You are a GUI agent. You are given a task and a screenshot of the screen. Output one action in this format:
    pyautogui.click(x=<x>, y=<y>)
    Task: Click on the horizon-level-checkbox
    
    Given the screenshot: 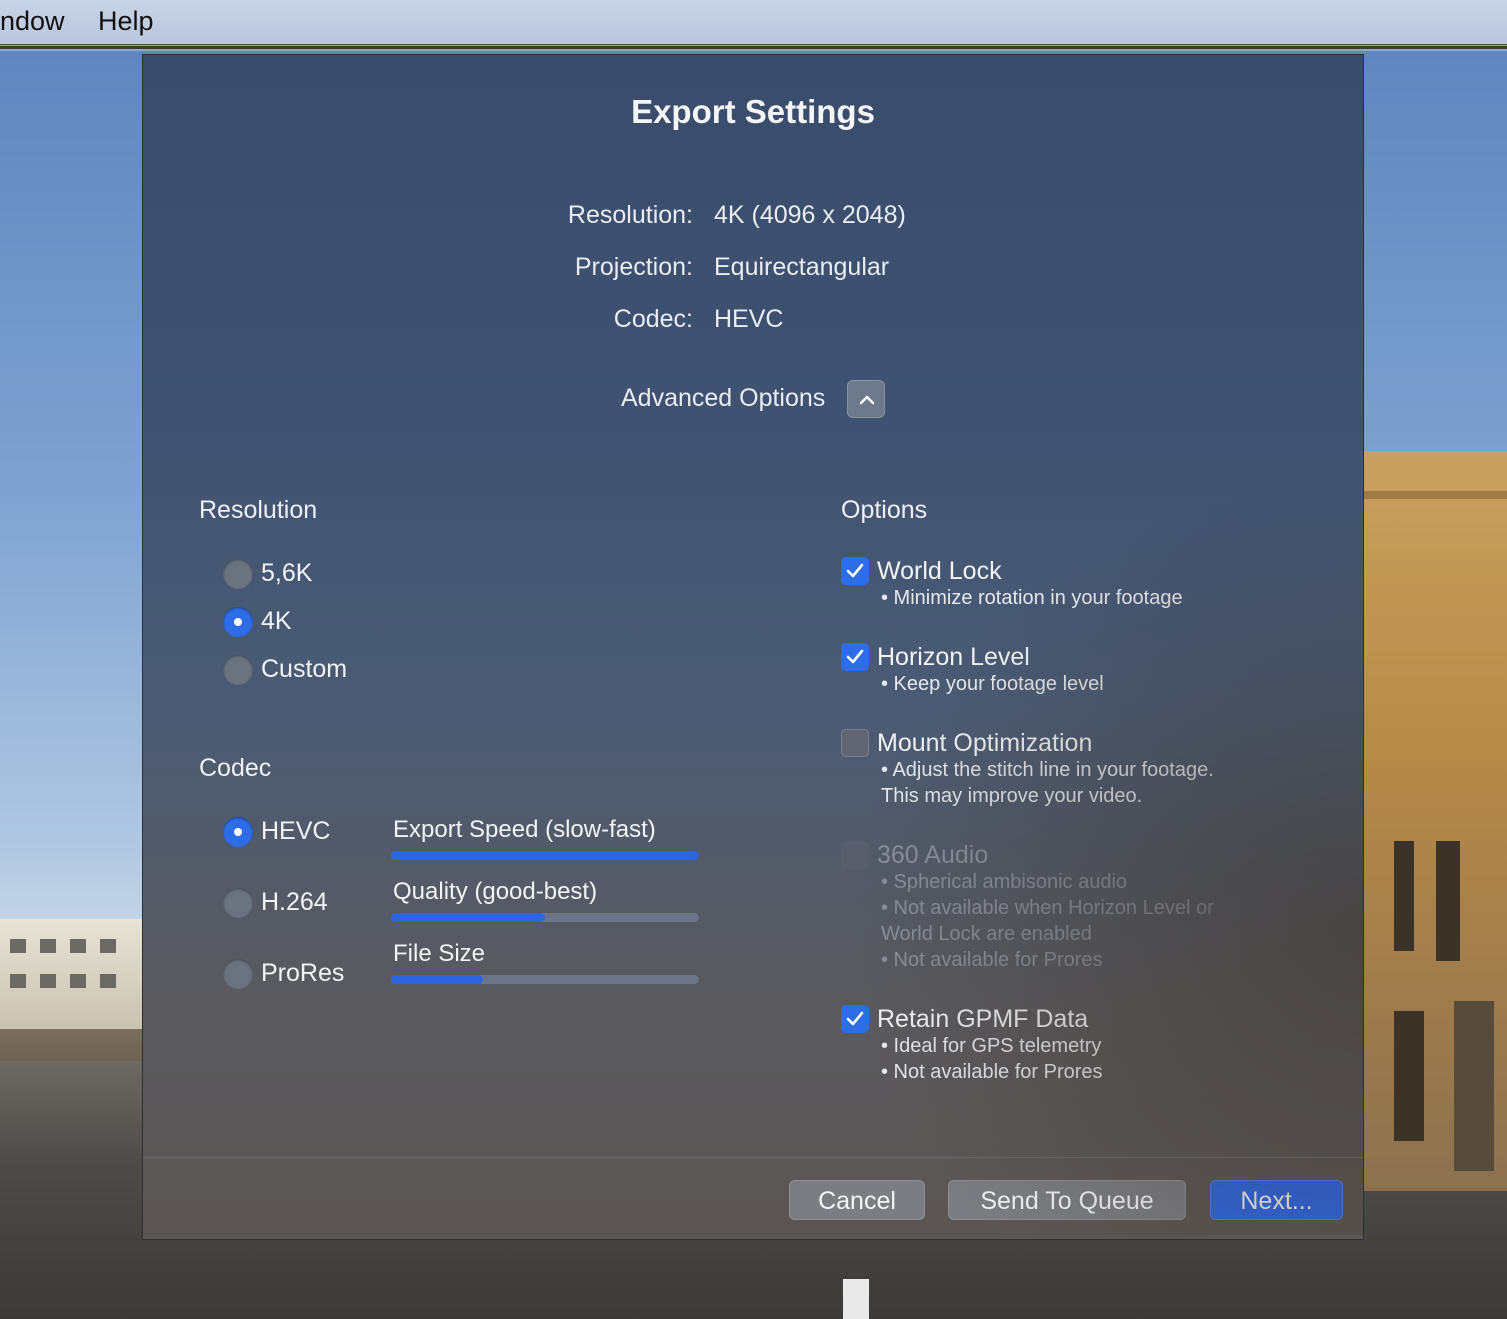 What is the action you would take?
    pyautogui.click(x=855, y=657)
    